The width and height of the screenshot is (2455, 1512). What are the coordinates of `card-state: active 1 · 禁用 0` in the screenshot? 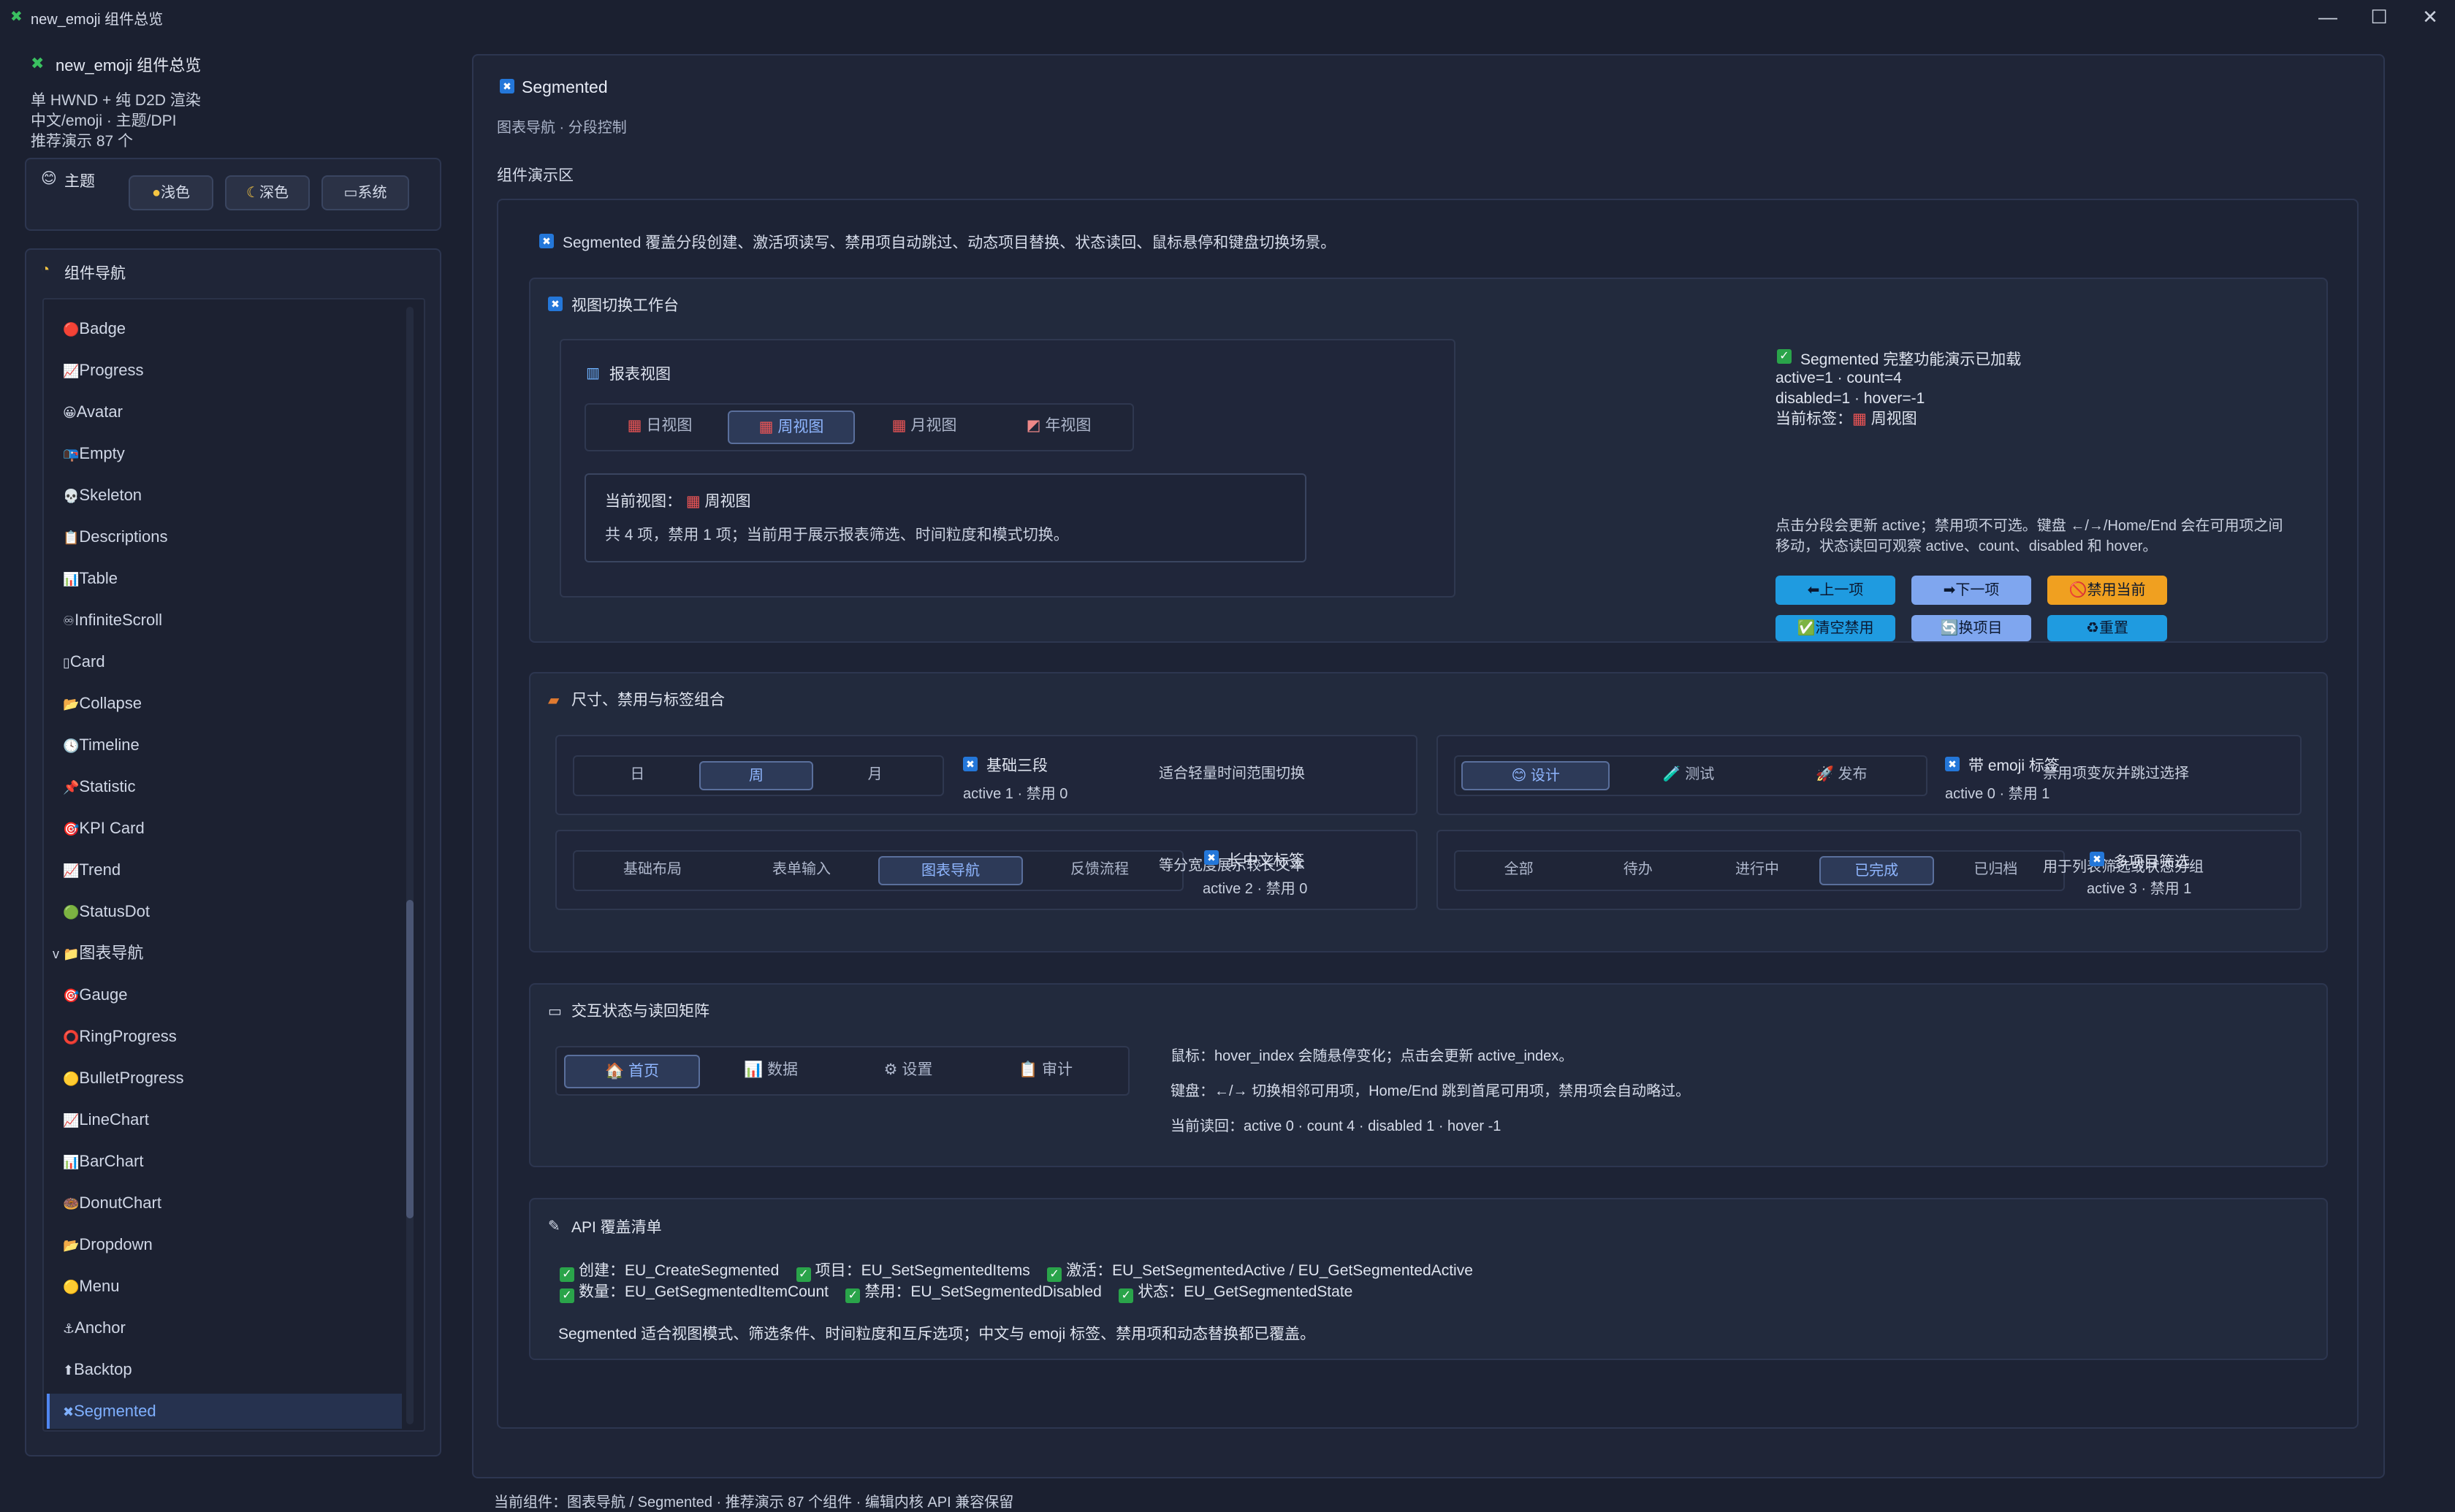 It's located at (1015, 794).